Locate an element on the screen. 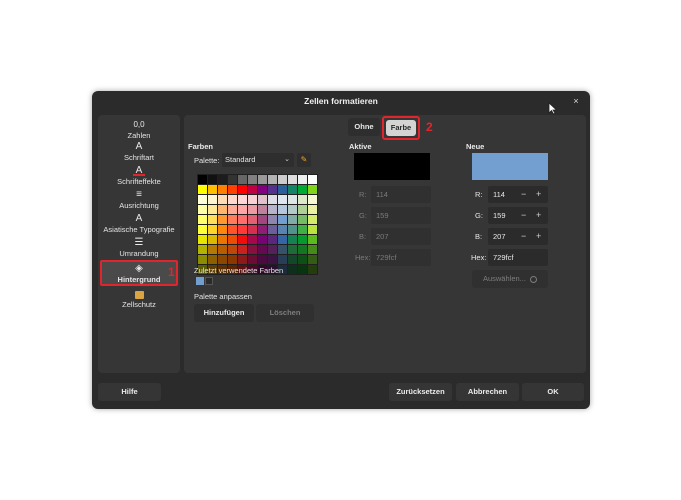 Image resolution: width=681 pixels, height=500 pixels. tab-ohne: Ohne is located at coordinates (364, 127).